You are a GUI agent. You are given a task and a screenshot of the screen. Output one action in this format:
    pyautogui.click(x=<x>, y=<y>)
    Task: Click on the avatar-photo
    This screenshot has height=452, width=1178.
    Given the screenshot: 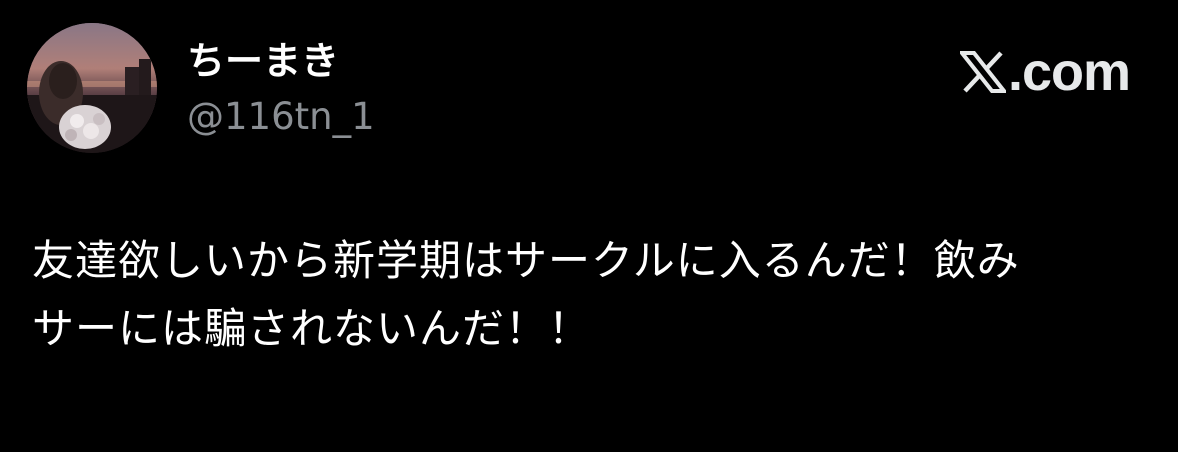 What is the action you would take?
    pyautogui.click(x=92, y=88)
    